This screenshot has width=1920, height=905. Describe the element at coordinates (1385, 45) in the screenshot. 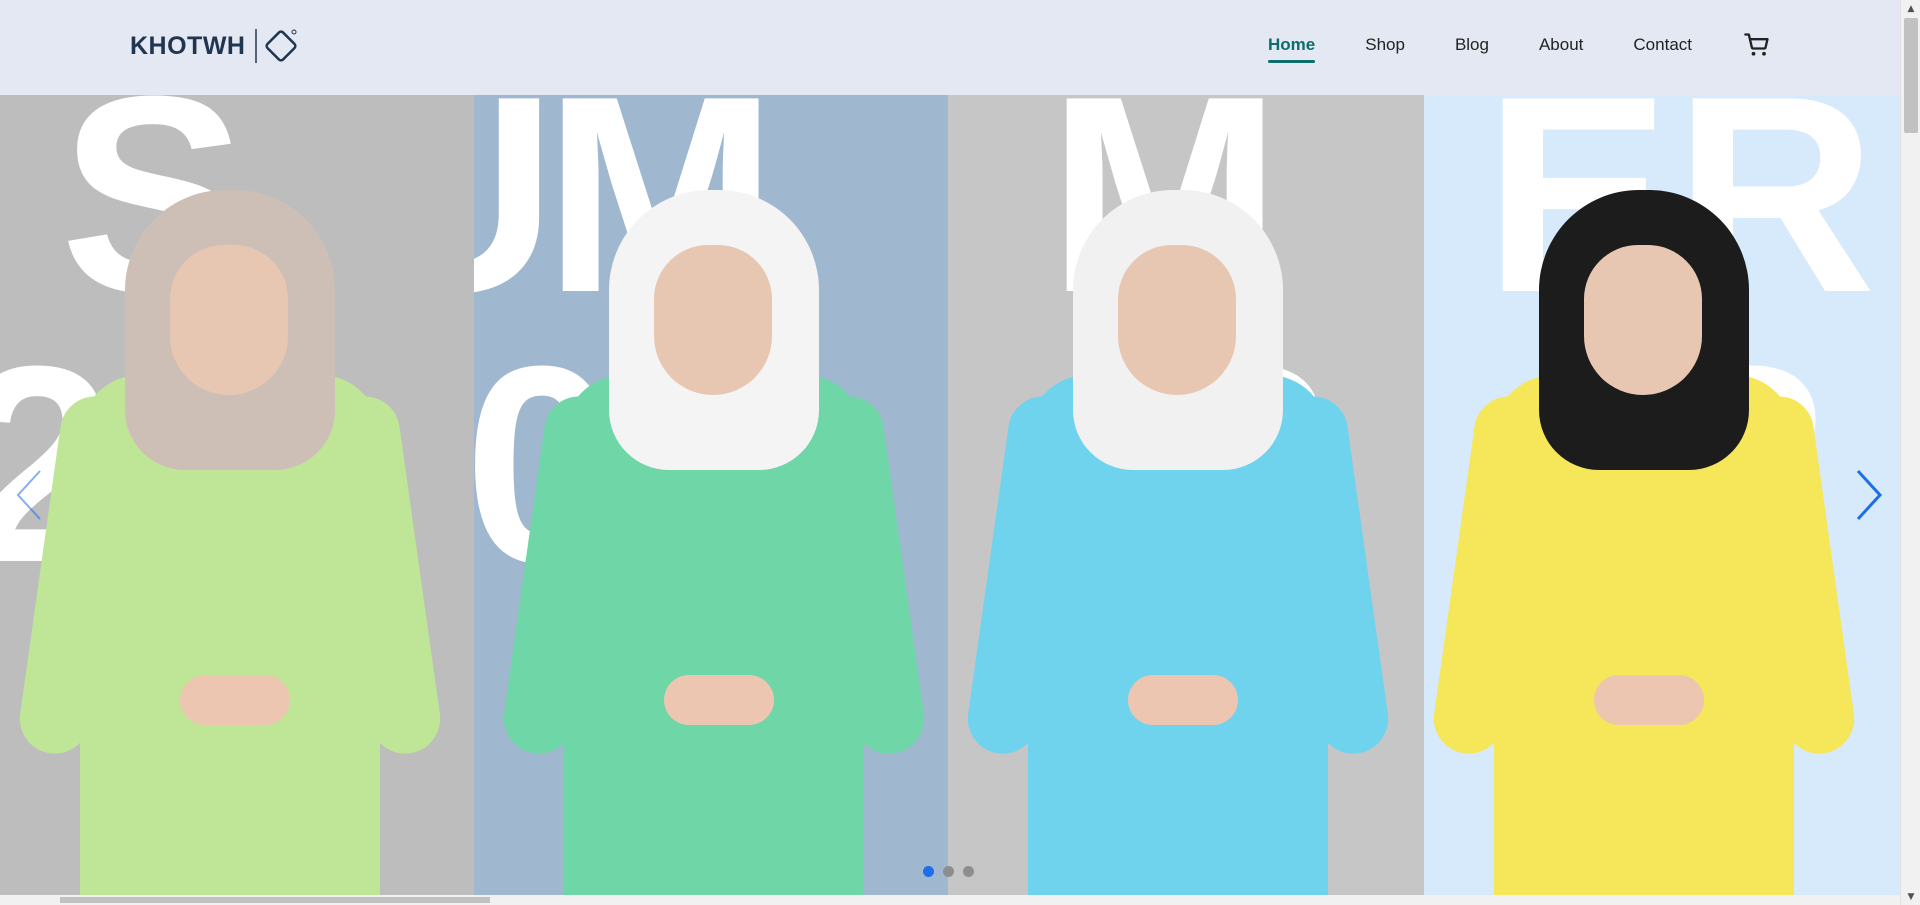

I see `nav-shop: Shop` at that location.